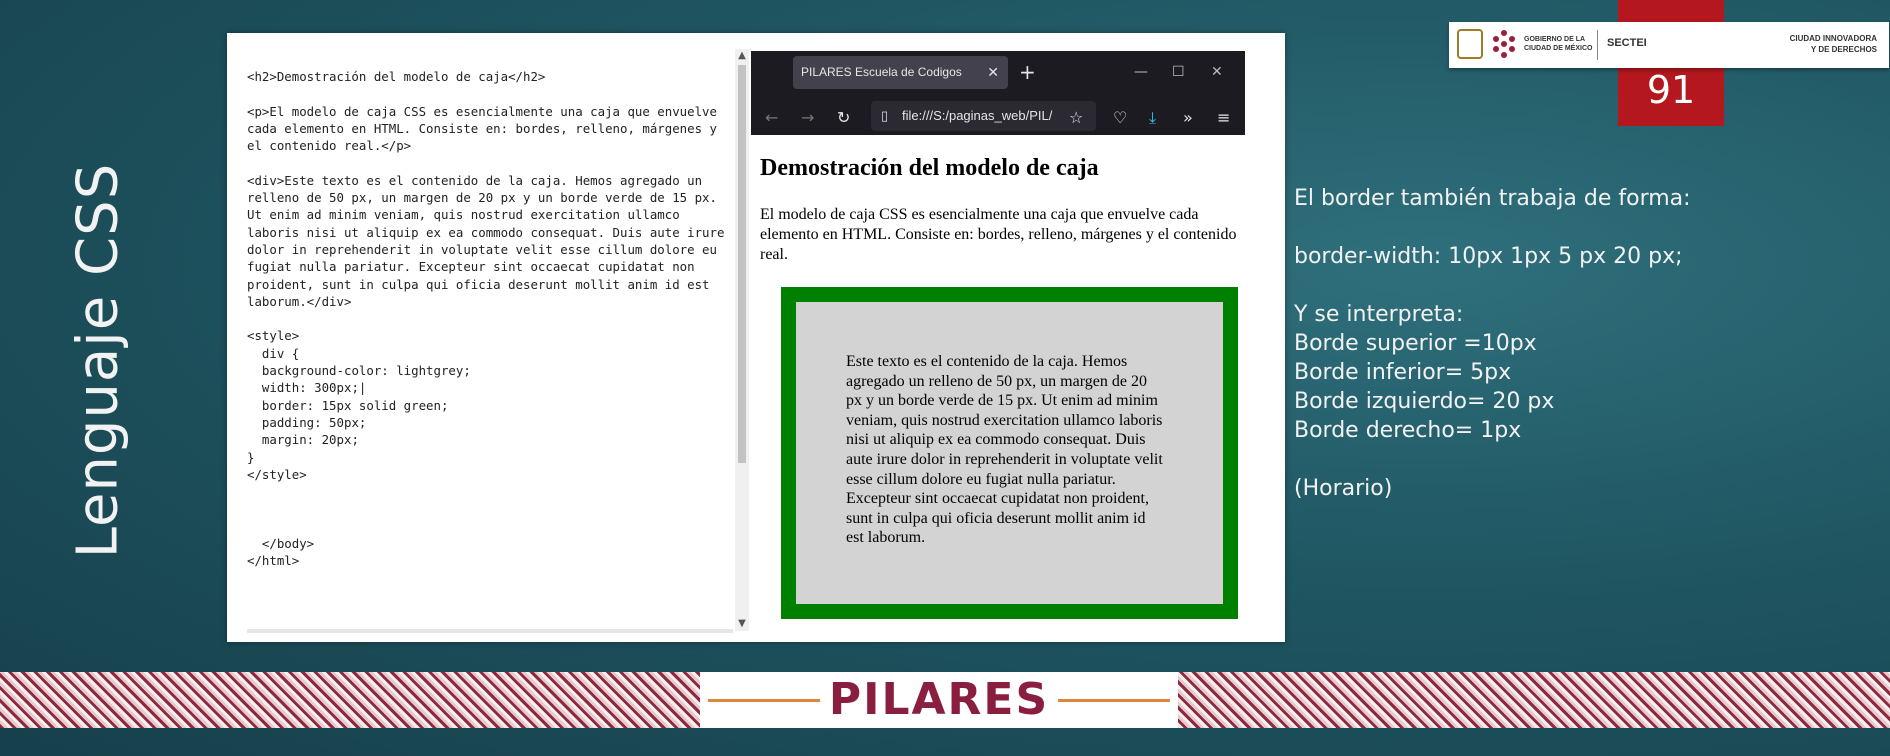 Image resolution: width=1890 pixels, height=756 pixels. I want to click on ciudad-line1: CIUDAD INNOVADORA, so click(1833, 38).